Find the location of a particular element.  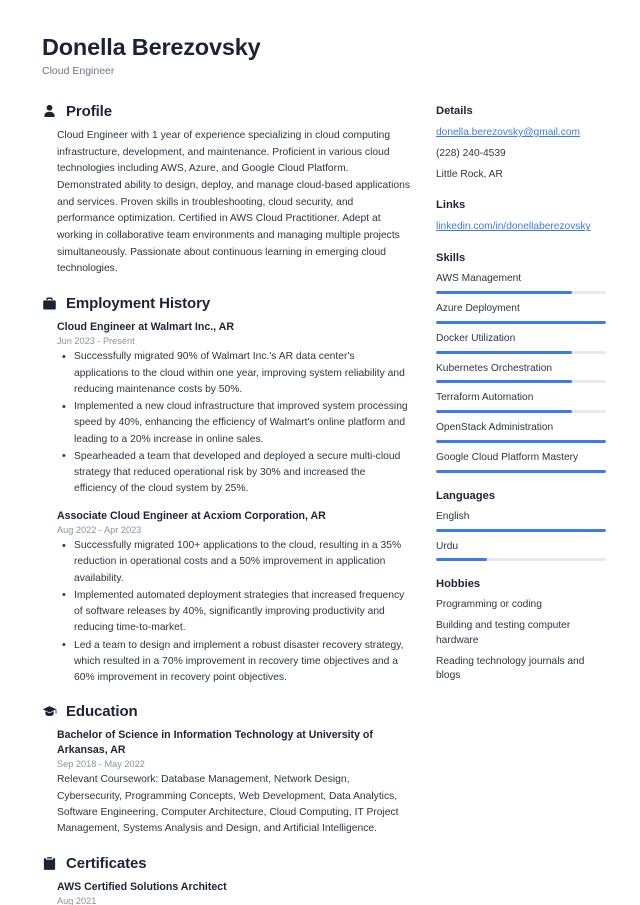

skill-label: OpenStack Administration is located at coordinates (495, 428).